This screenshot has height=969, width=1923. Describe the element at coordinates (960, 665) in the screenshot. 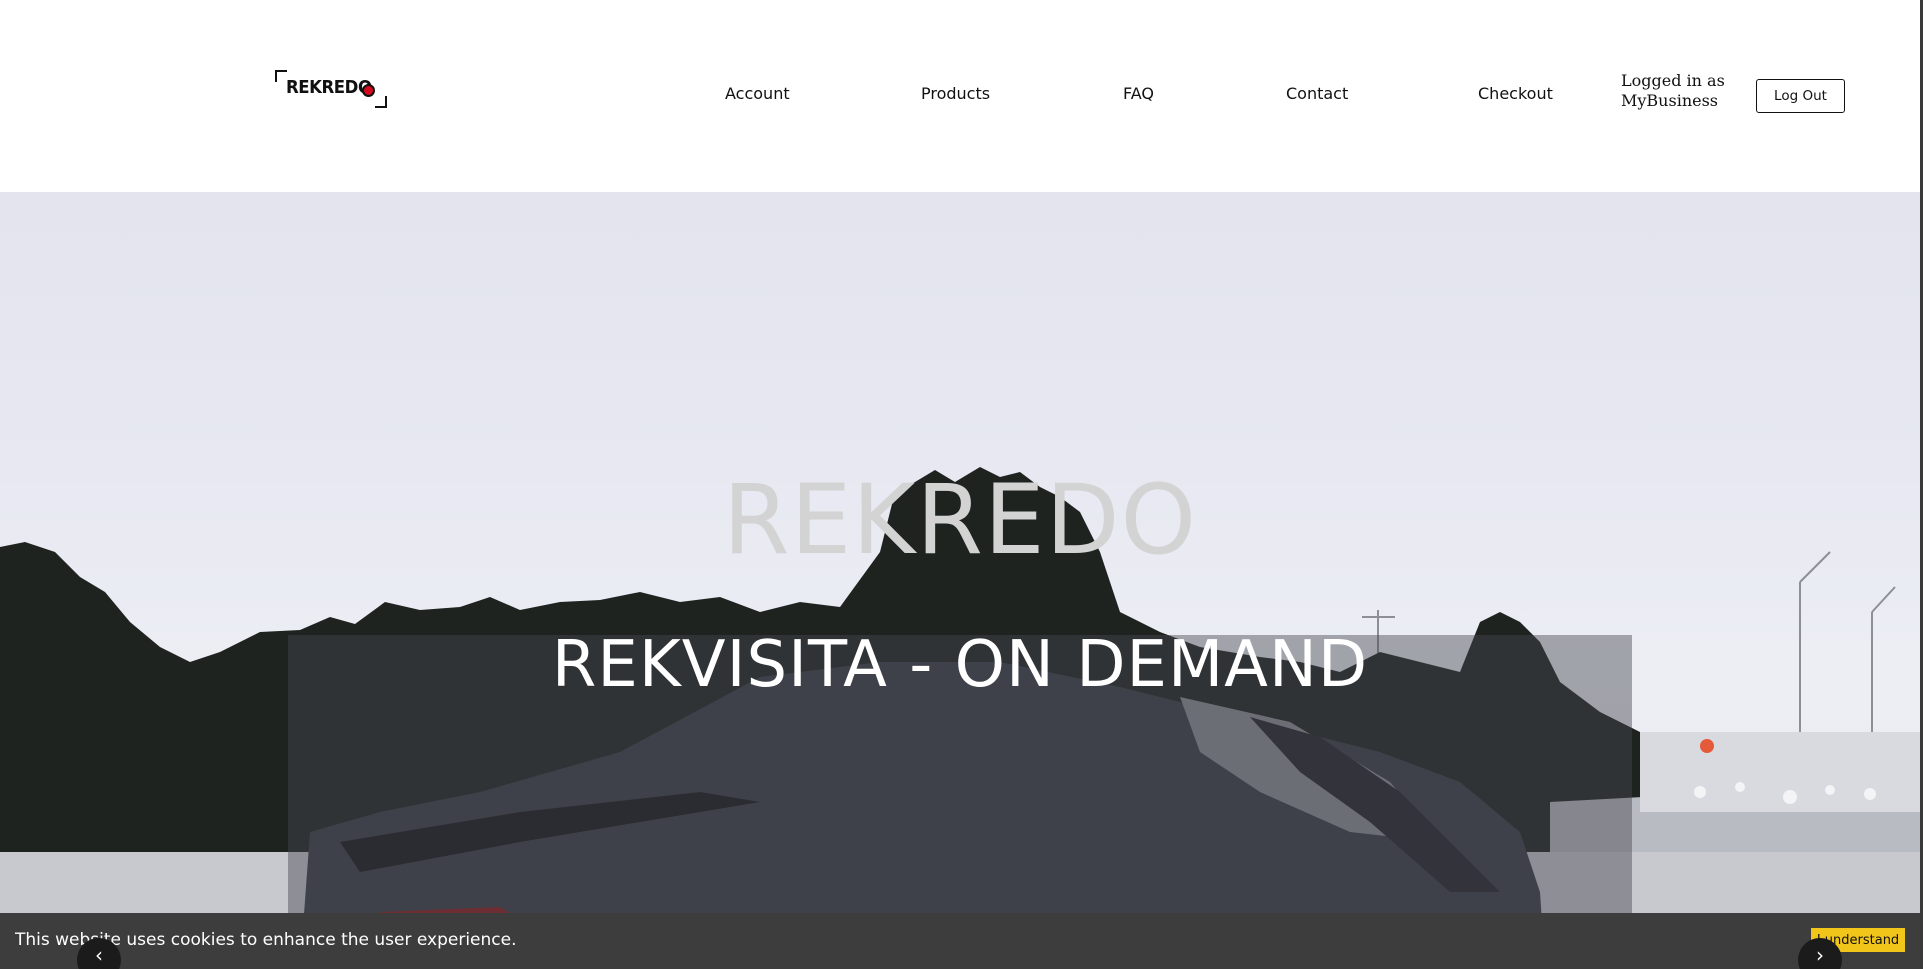

I see `hero-subtitle: REKVISITA - ON DEMAND` at that location.